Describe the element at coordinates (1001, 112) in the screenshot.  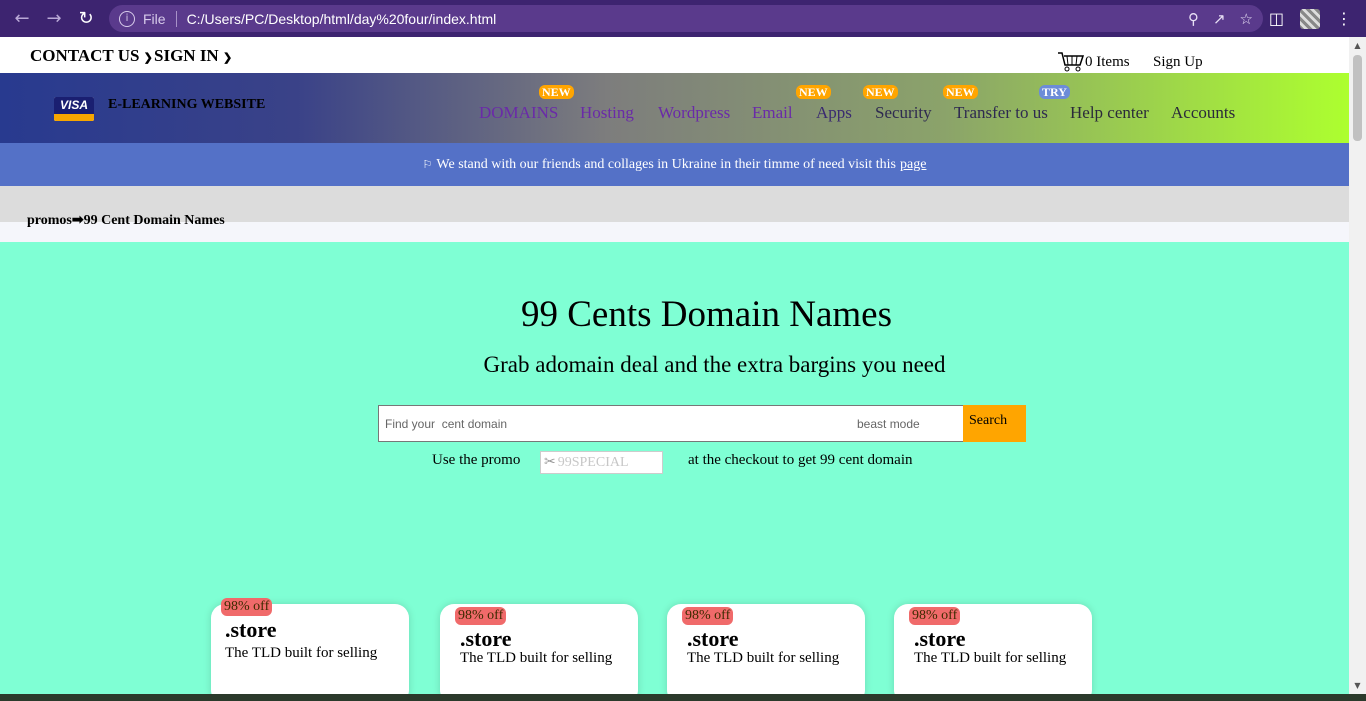
I see `nav-transfer-label: Transfer to us` at that location.